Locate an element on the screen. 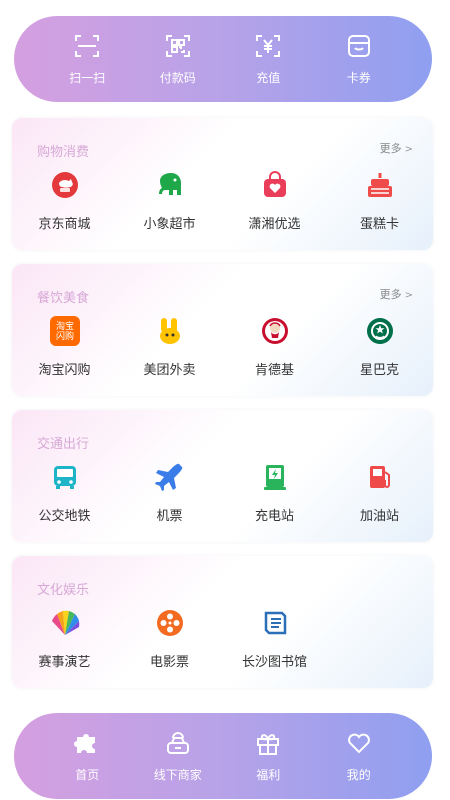  film-reel-icon is located at coordinates (170, 623).